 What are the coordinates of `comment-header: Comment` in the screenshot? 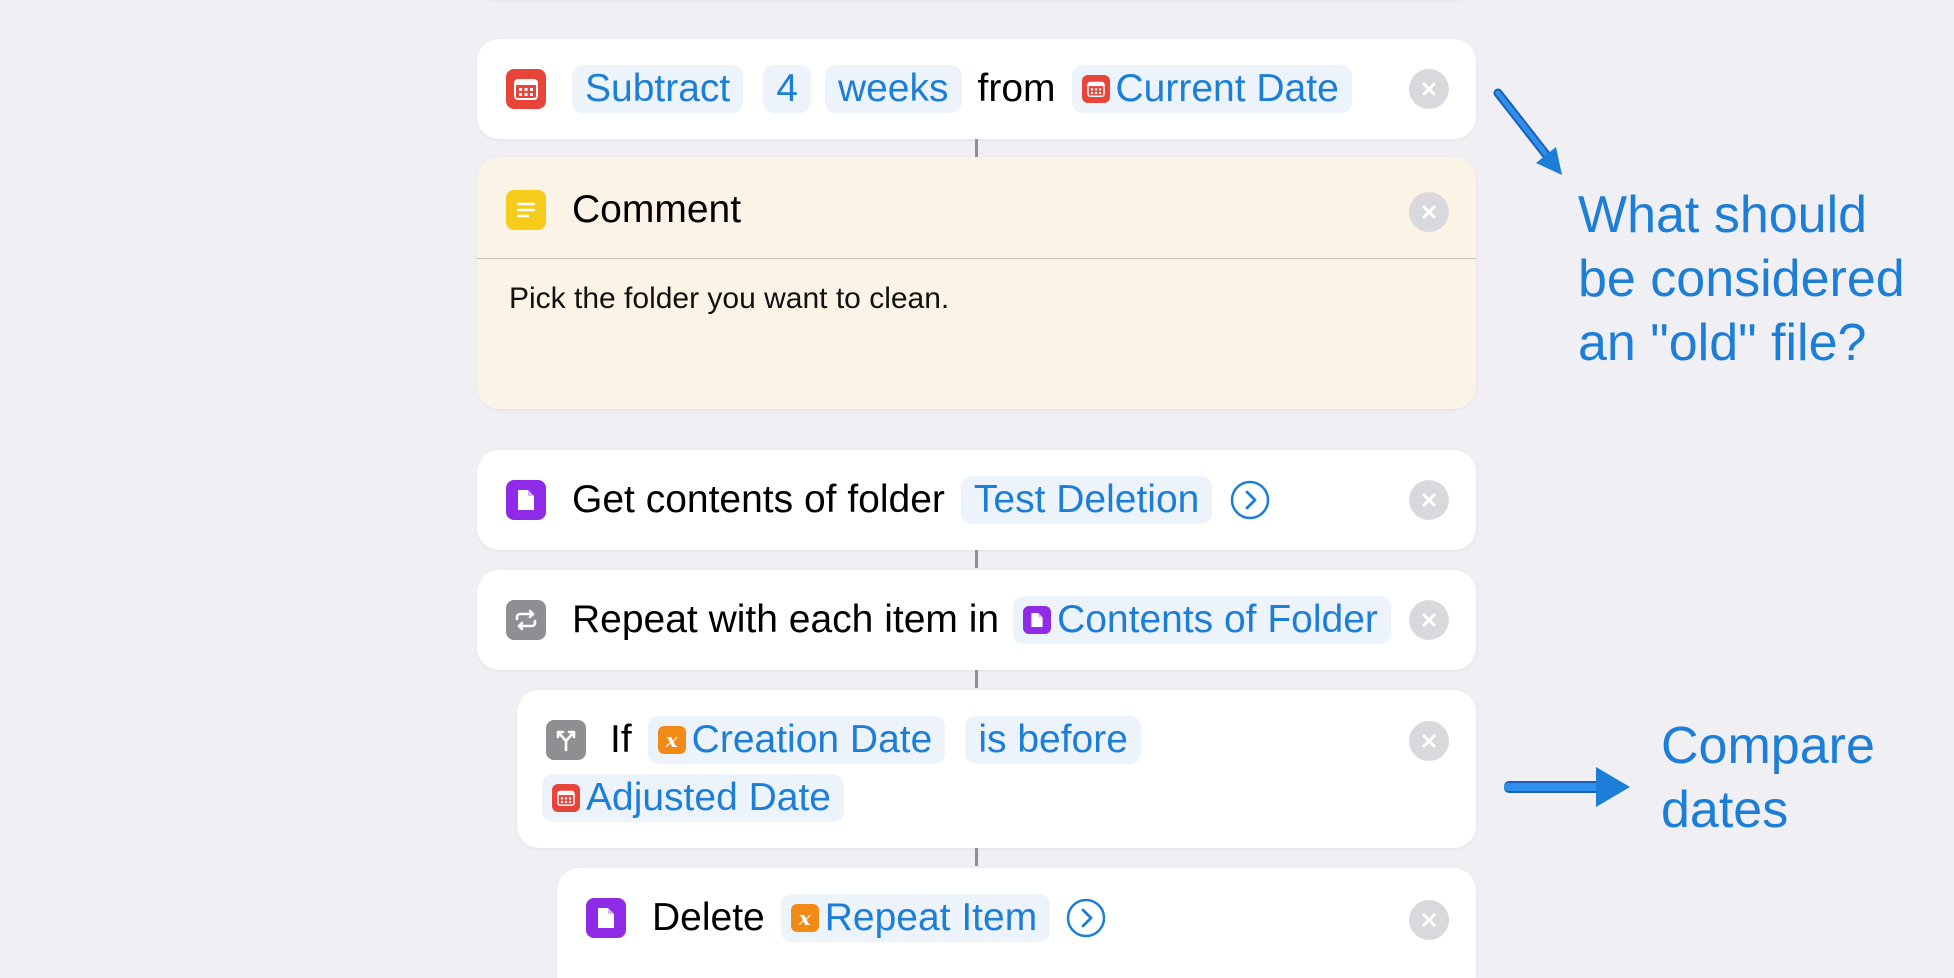 It's located at (623, 210).